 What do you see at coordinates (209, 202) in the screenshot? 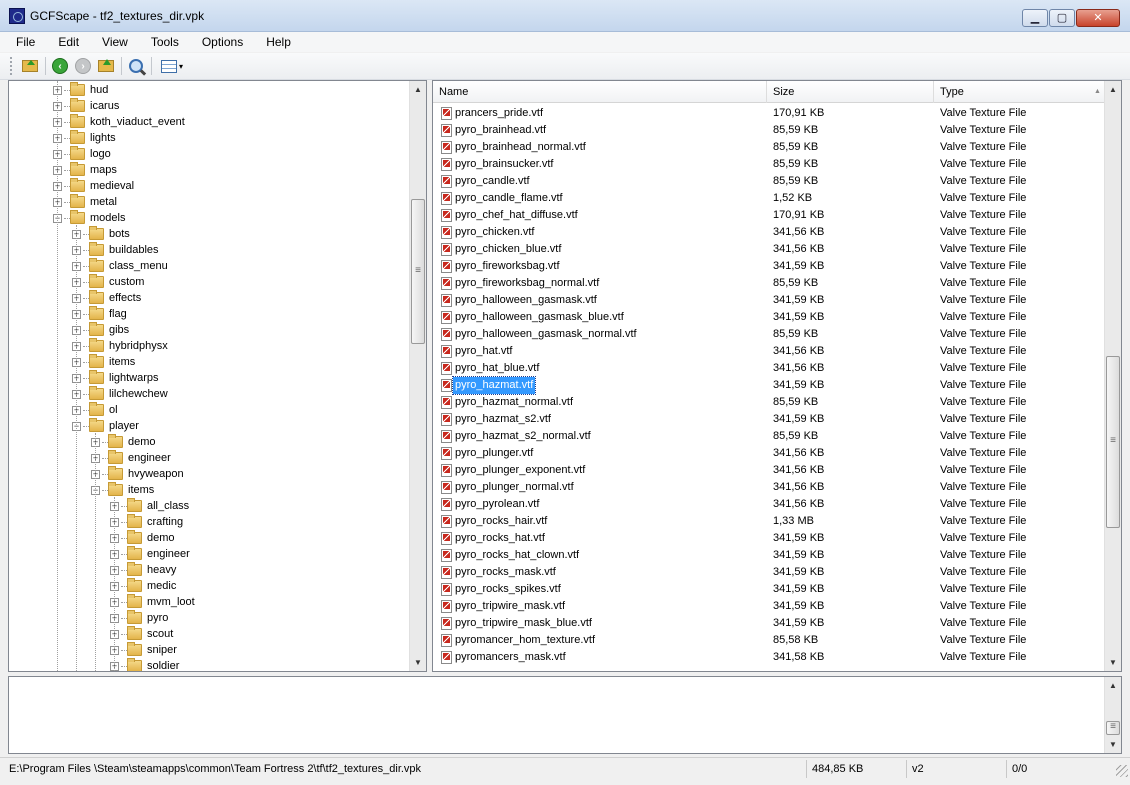
I see `tree-item: + metal` at bounding box center [209, 202].